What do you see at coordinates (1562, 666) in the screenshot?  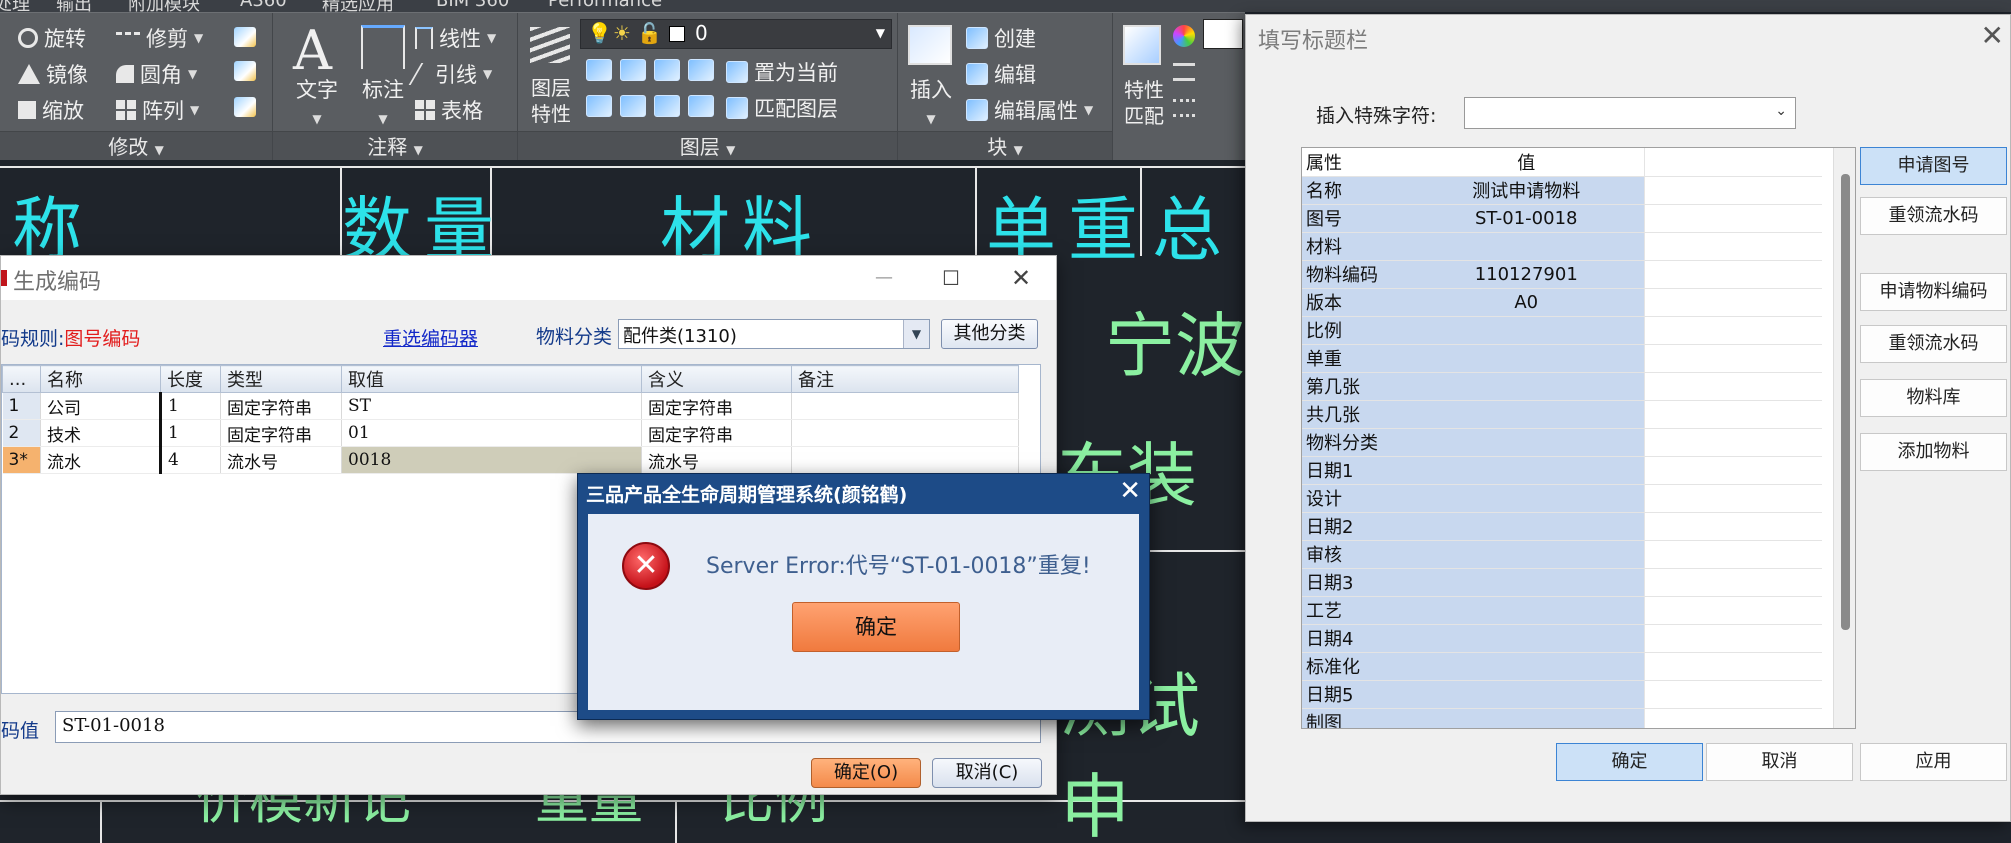 I see `table-row: 标准化` at bounding box center [1562, 666].